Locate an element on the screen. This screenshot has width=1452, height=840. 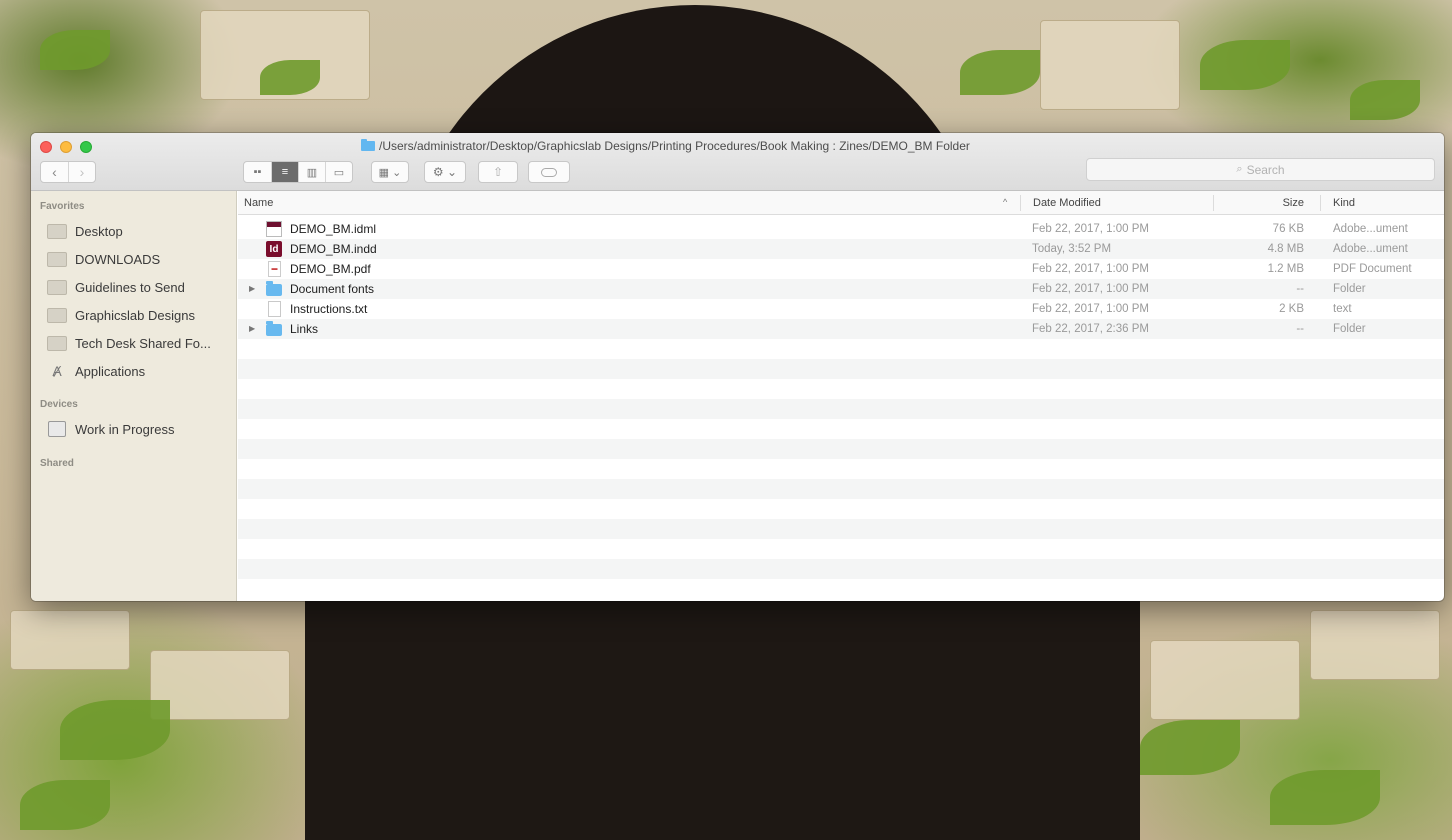
indd-file-icon: Id is located at coordinates (274, 249).